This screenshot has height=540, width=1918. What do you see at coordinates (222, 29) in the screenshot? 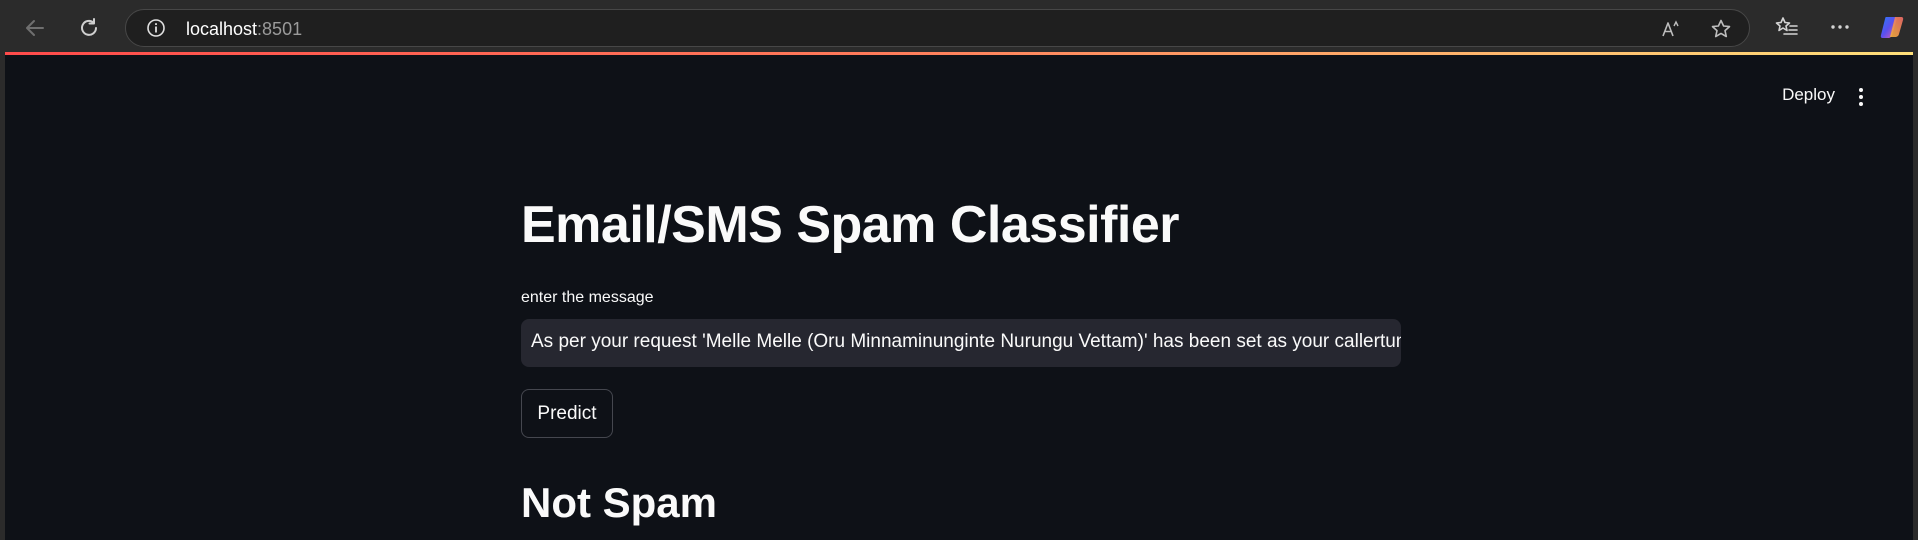
I see `url-host: localhost` at bounding box center [222, 29].